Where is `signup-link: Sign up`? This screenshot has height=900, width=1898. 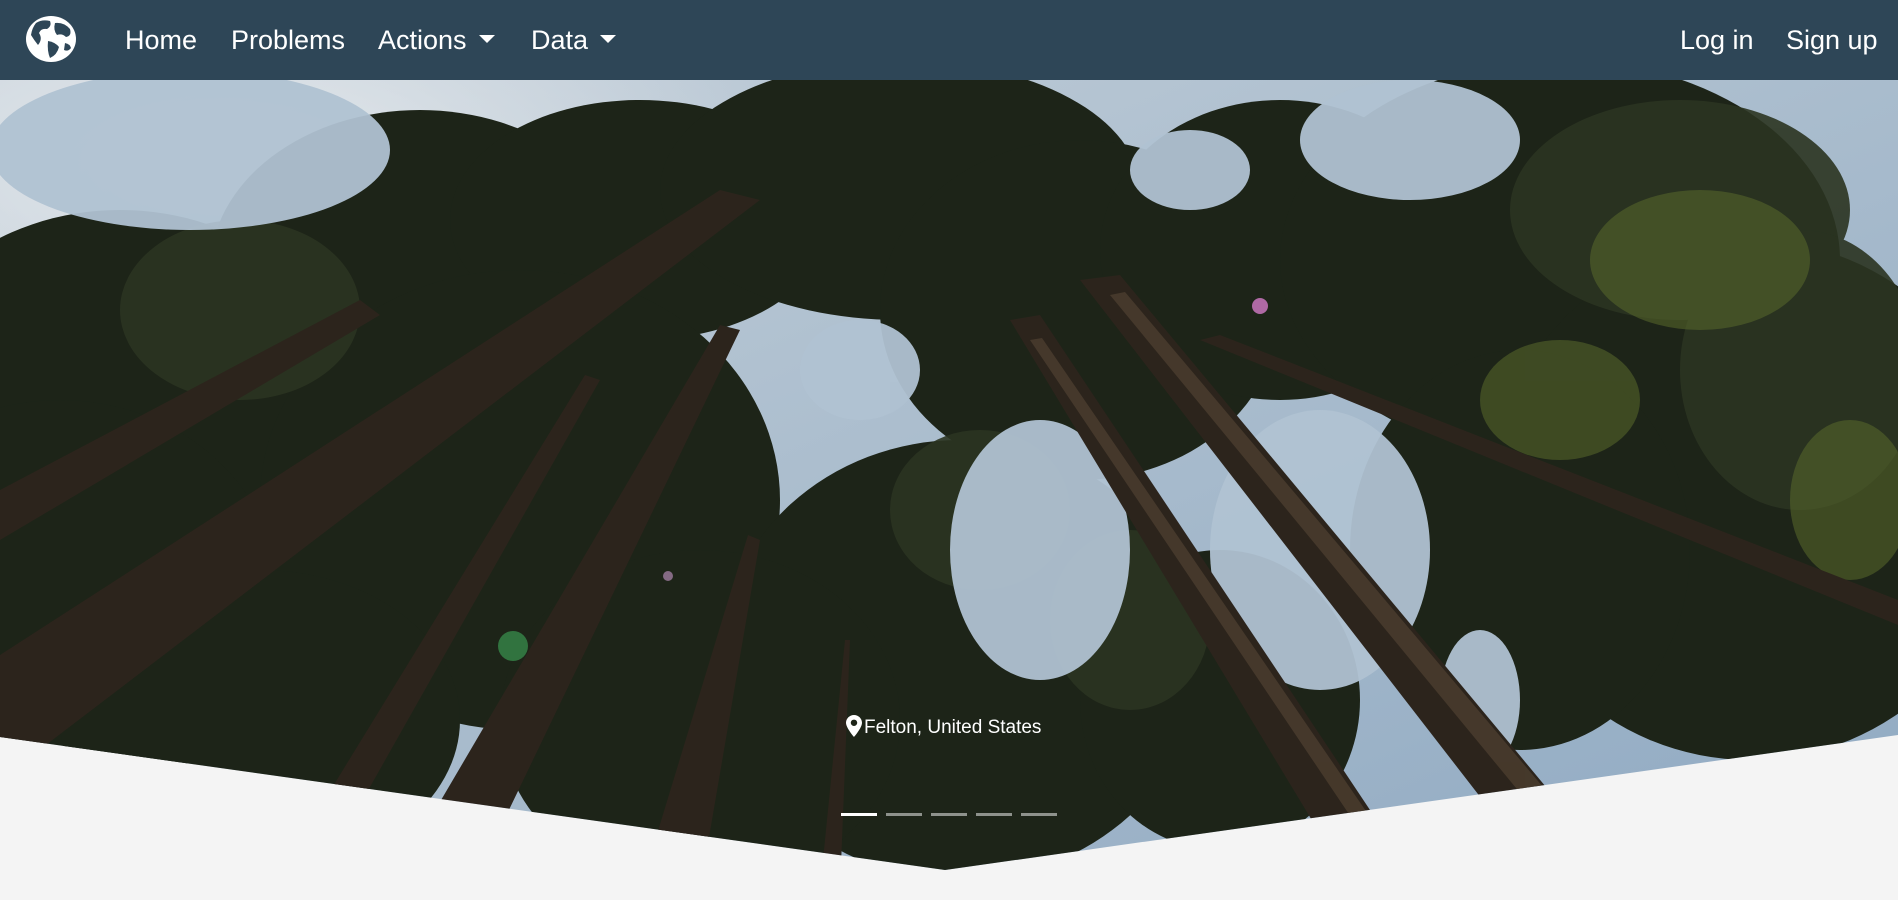
signup-link: Sign up is located at coordinates (1832, 40).